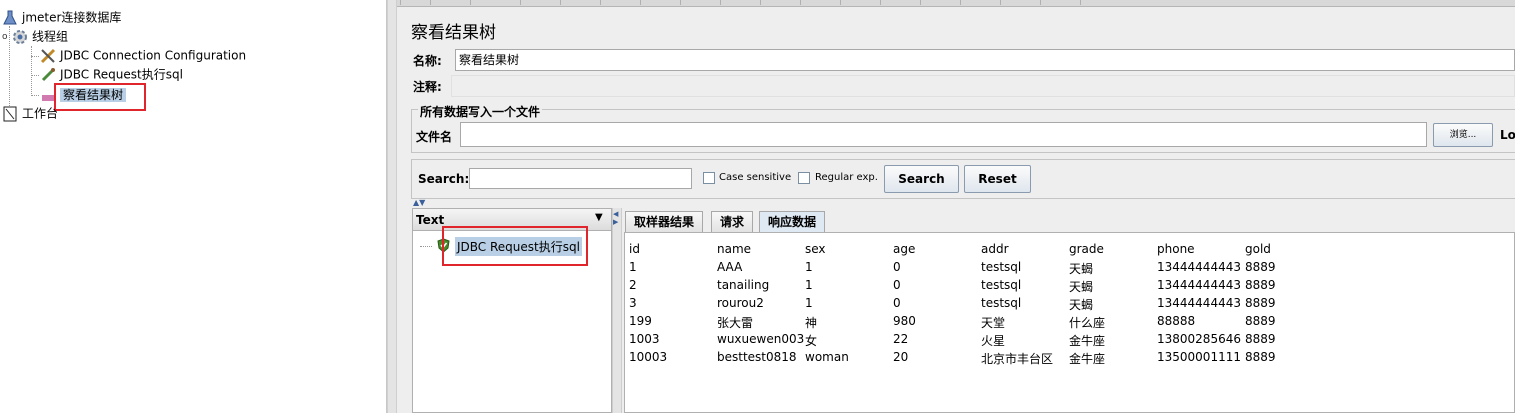  Describe the element at coordinates (943, 134) in the screenshot. I see `file-name-input` at that location.